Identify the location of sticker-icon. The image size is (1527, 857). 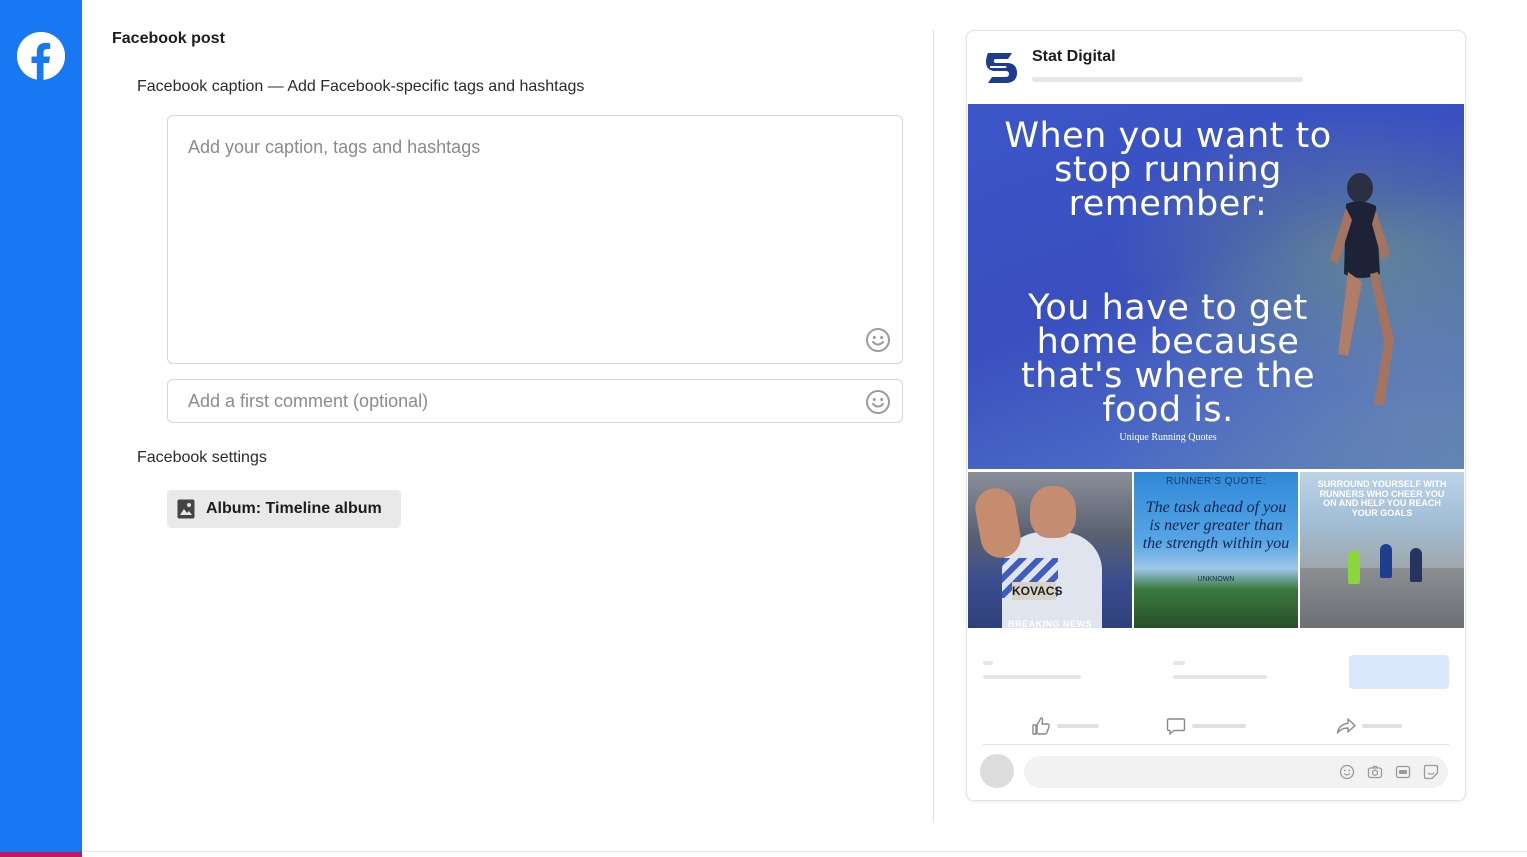
(1431, 772).